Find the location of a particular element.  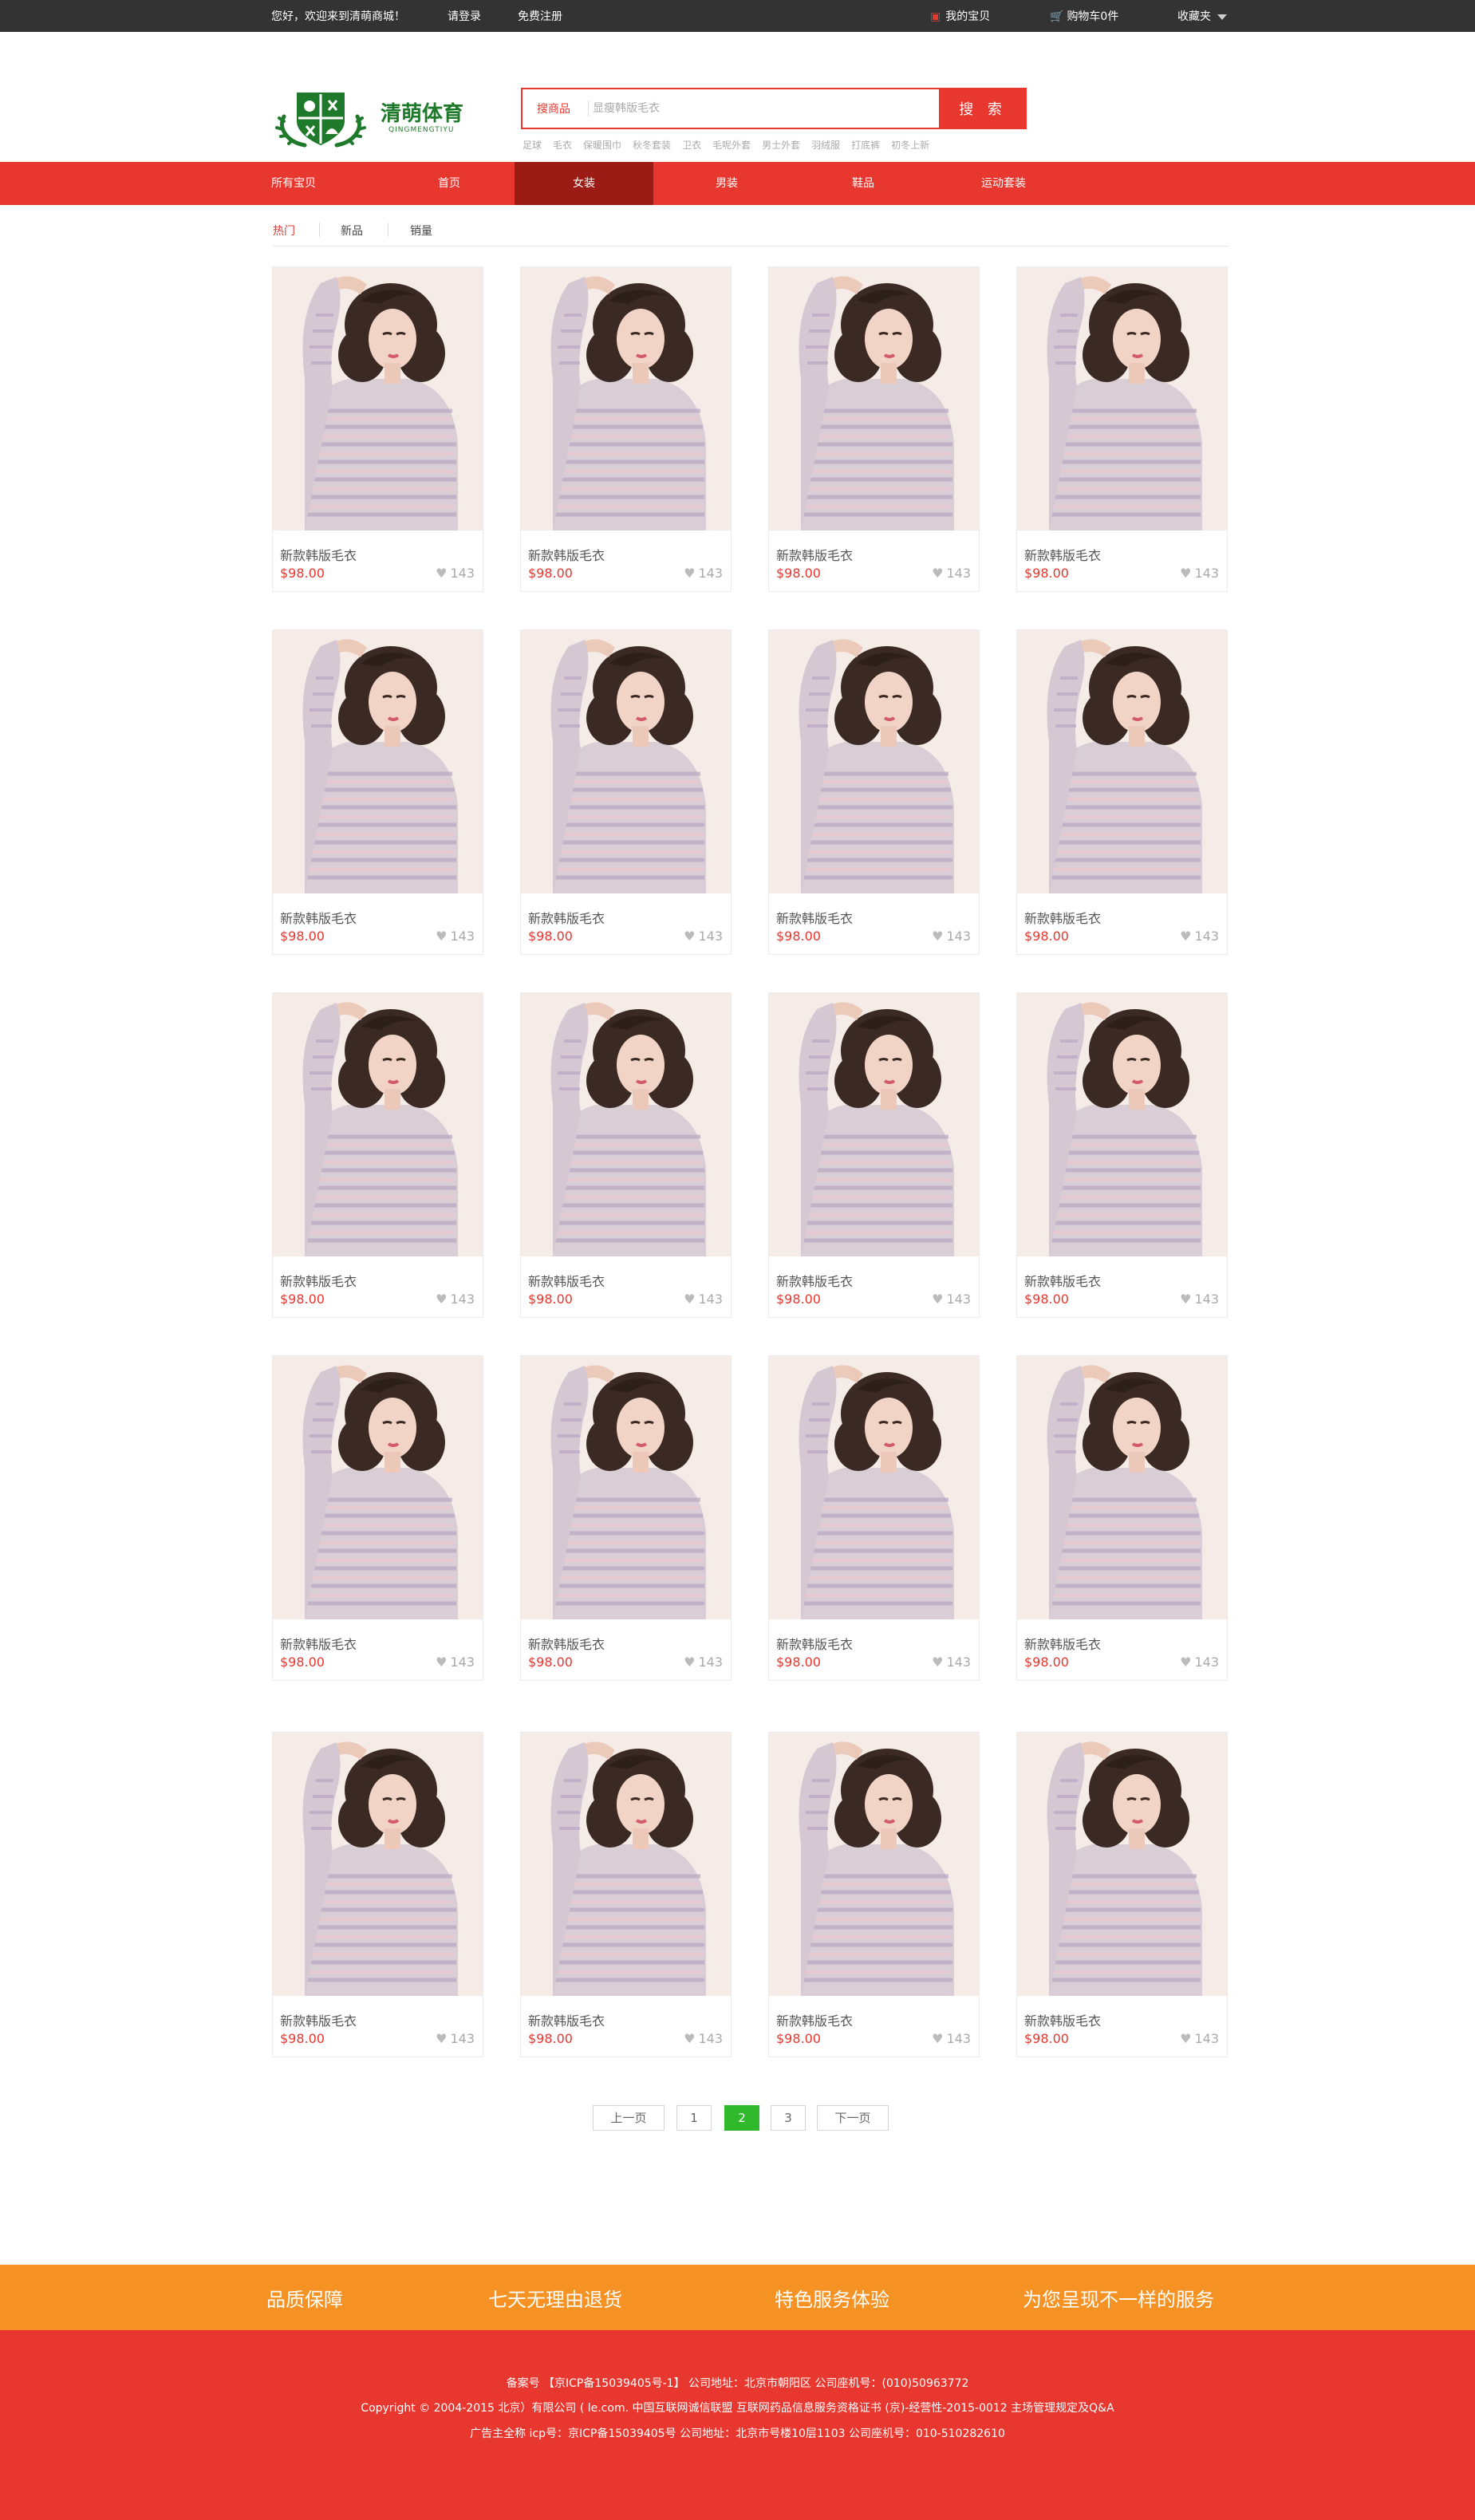

nav-item-men: 男装 is located at coordinates (727, 183).